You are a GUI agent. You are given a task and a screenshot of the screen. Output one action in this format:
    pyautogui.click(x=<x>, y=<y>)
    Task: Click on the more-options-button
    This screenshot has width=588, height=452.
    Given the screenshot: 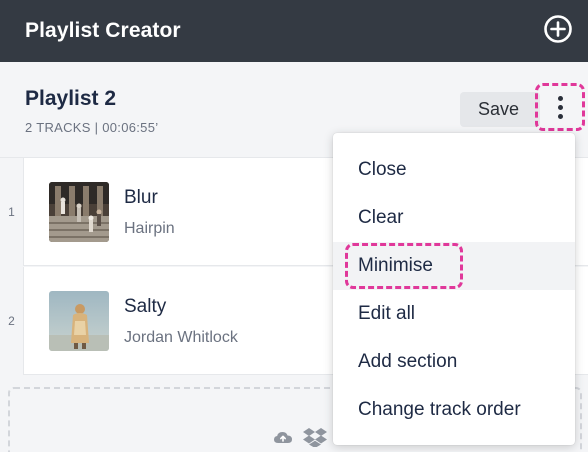 What is the action you would take?
    pyautogui.click(x=560, y=107)
    